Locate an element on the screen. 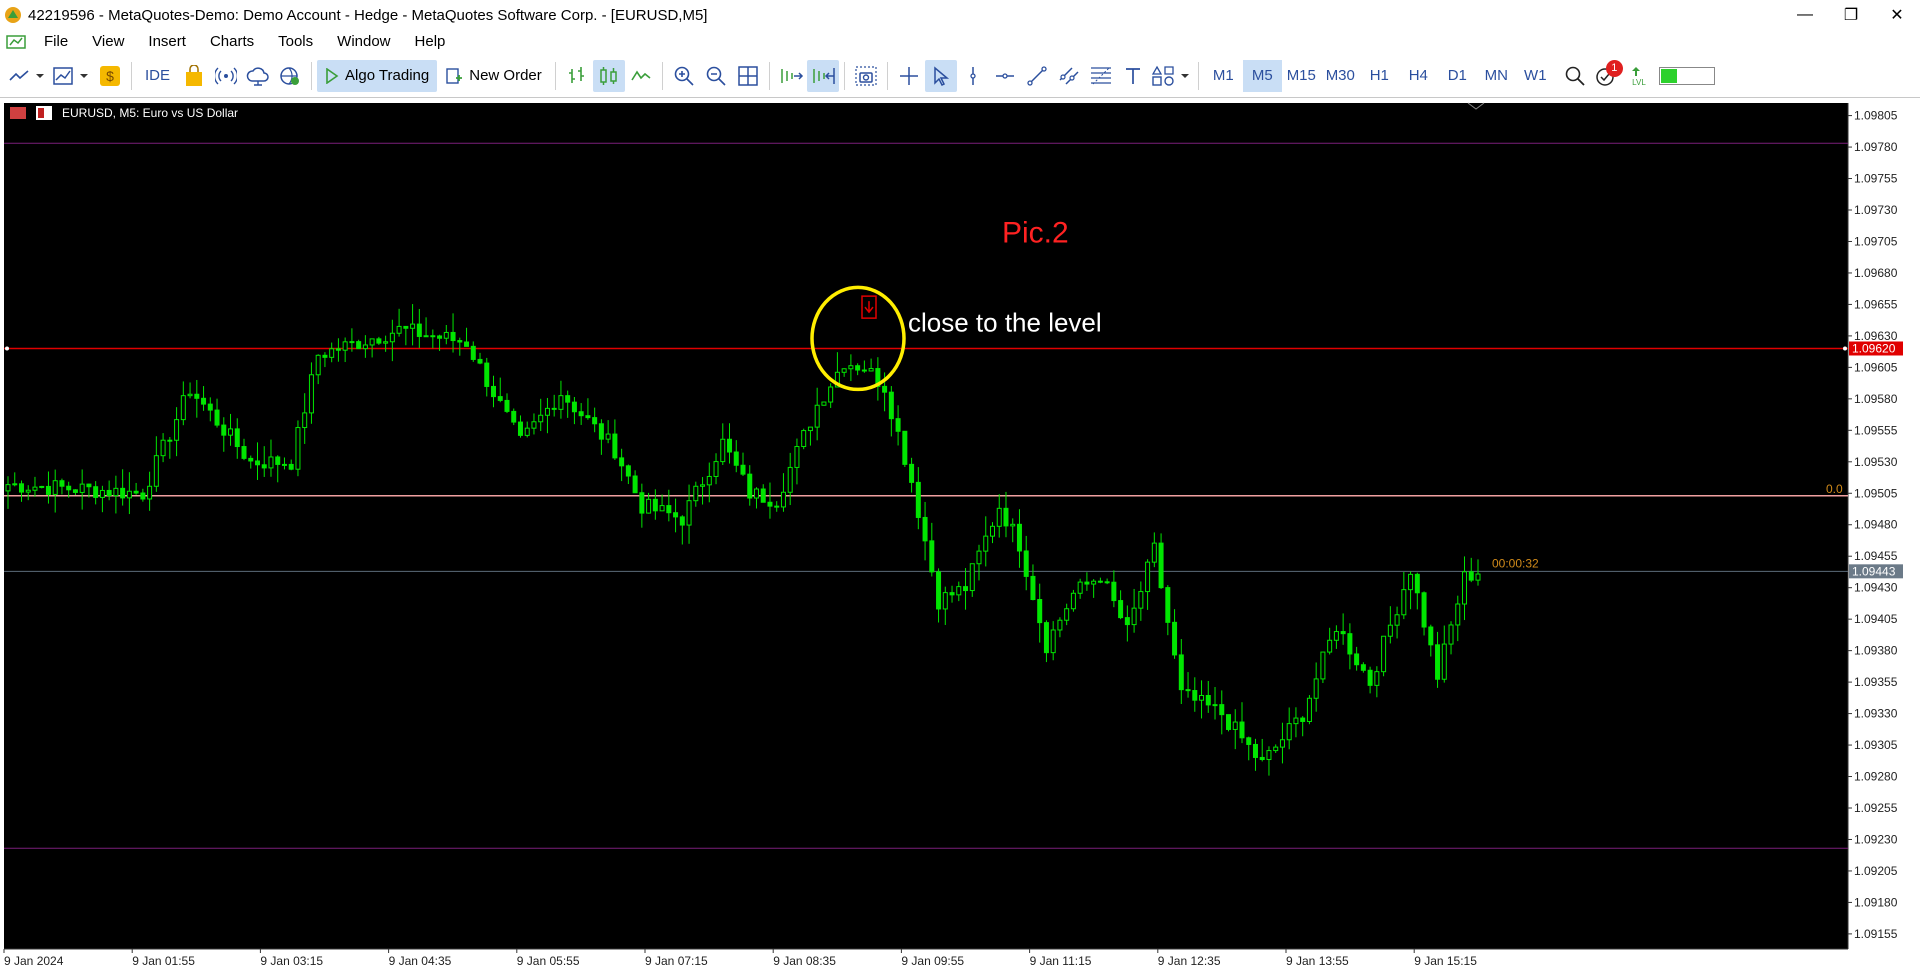 Image resolution: width=1920 pixels, height=976 pixels. timeframe-m15: M15 is located at coordinates (1301, 76).